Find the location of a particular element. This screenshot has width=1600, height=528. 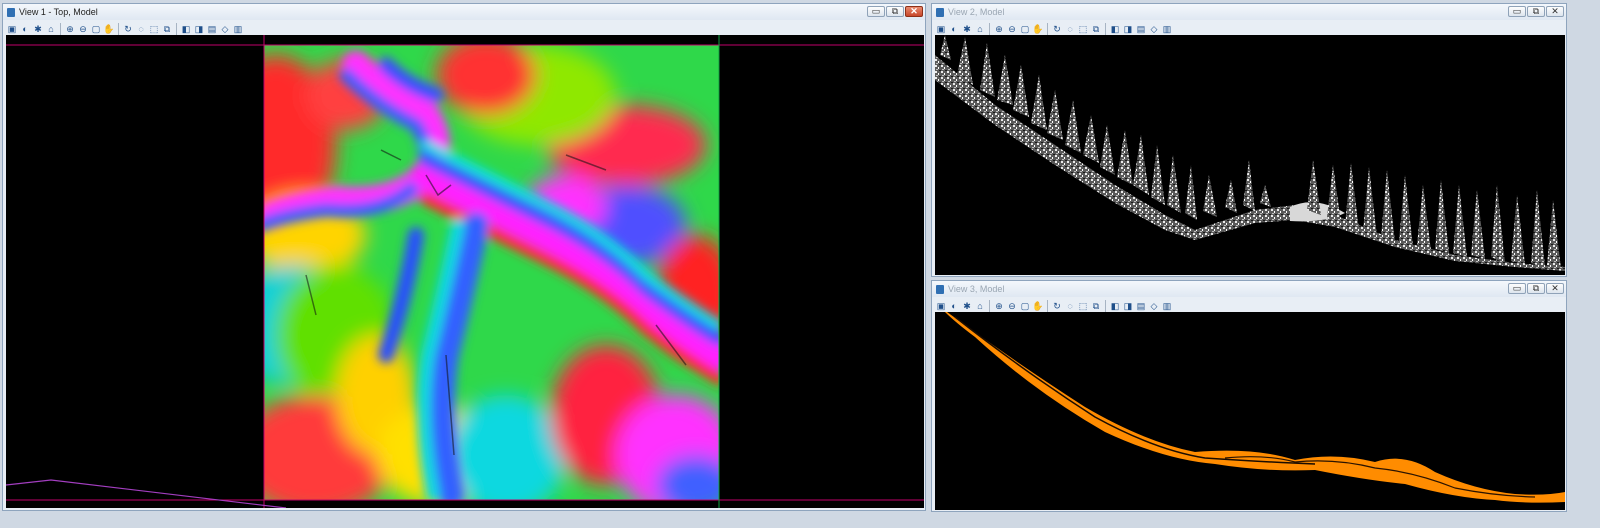

view3-window-buttons: ▭ ⧉ ✕ is located at coordinates (1536, 288).